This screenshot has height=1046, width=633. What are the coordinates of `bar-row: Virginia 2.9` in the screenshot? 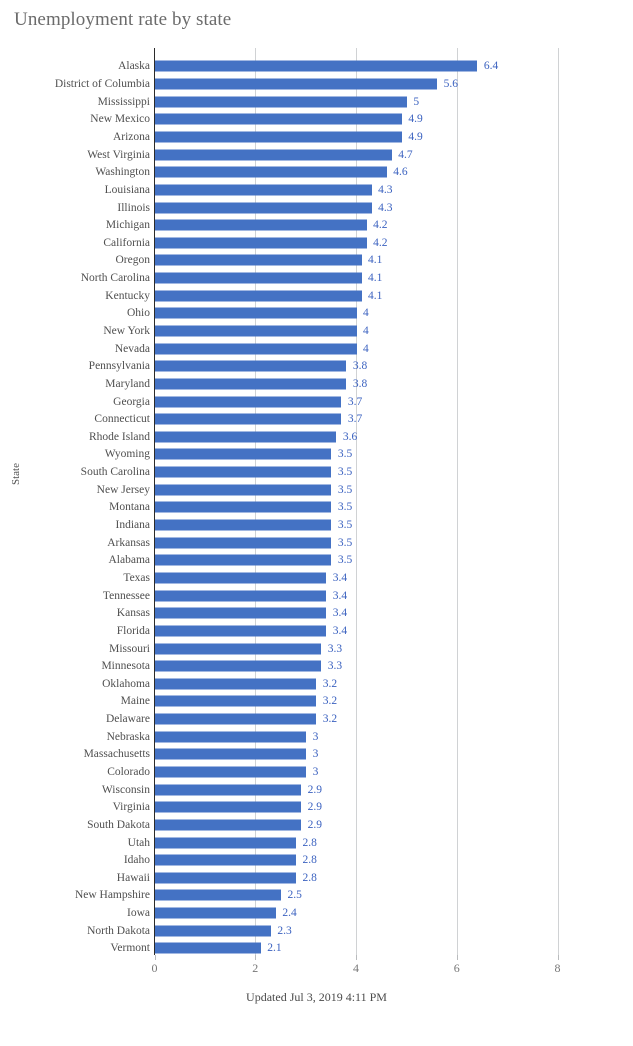 It's located at (316, 807).